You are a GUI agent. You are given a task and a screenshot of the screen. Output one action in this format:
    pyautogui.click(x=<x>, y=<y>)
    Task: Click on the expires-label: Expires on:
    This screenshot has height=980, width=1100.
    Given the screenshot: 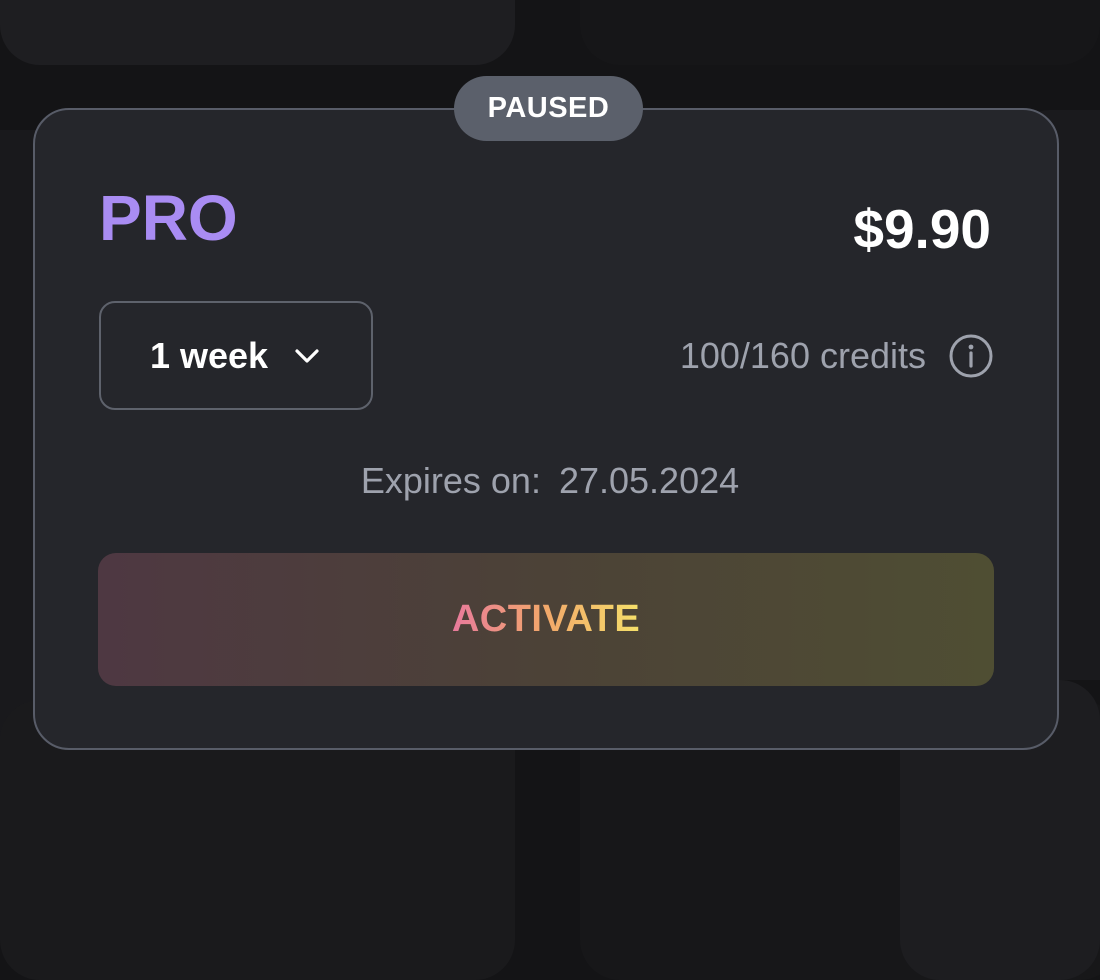 What is the action you would take?
    pyautogui.click(x=450, y=480)
    